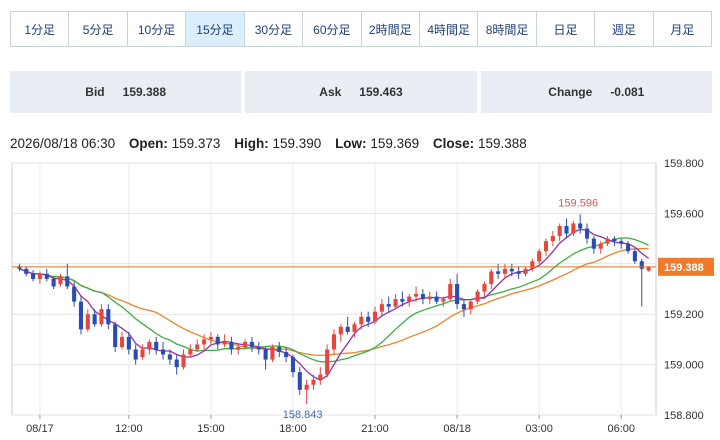  I want to click on tab-0: 1分足, so click(40, 29).